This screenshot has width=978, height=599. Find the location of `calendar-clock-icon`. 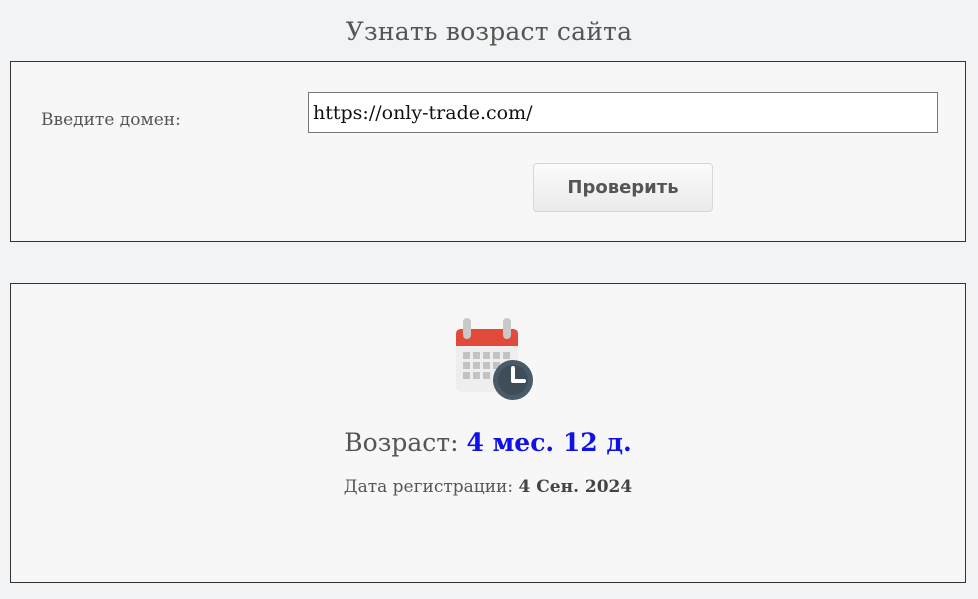

calendar-clock-icon is located at coordinates (494, 359).